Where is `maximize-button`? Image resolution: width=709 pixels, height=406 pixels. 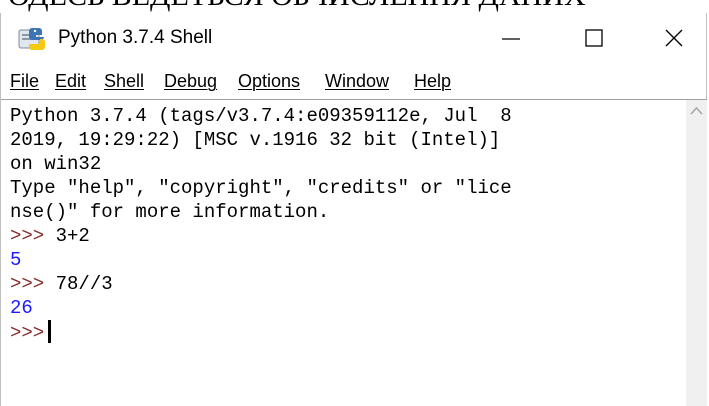 maximize-button is located at coordinates (594, 37).